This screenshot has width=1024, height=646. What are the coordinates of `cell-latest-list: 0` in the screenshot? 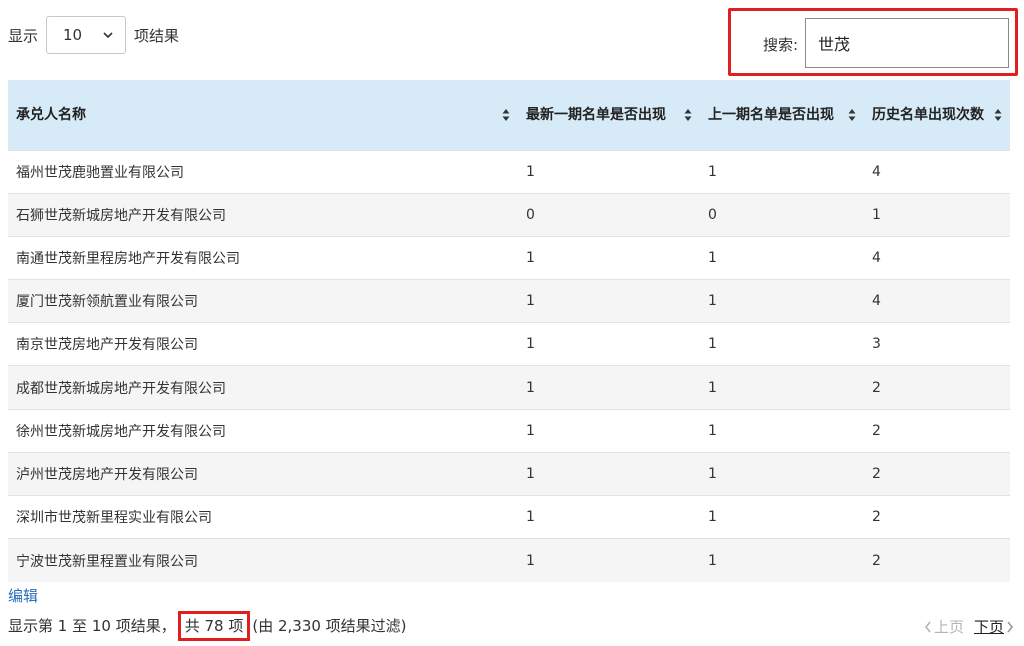 It's located at (609, 214).